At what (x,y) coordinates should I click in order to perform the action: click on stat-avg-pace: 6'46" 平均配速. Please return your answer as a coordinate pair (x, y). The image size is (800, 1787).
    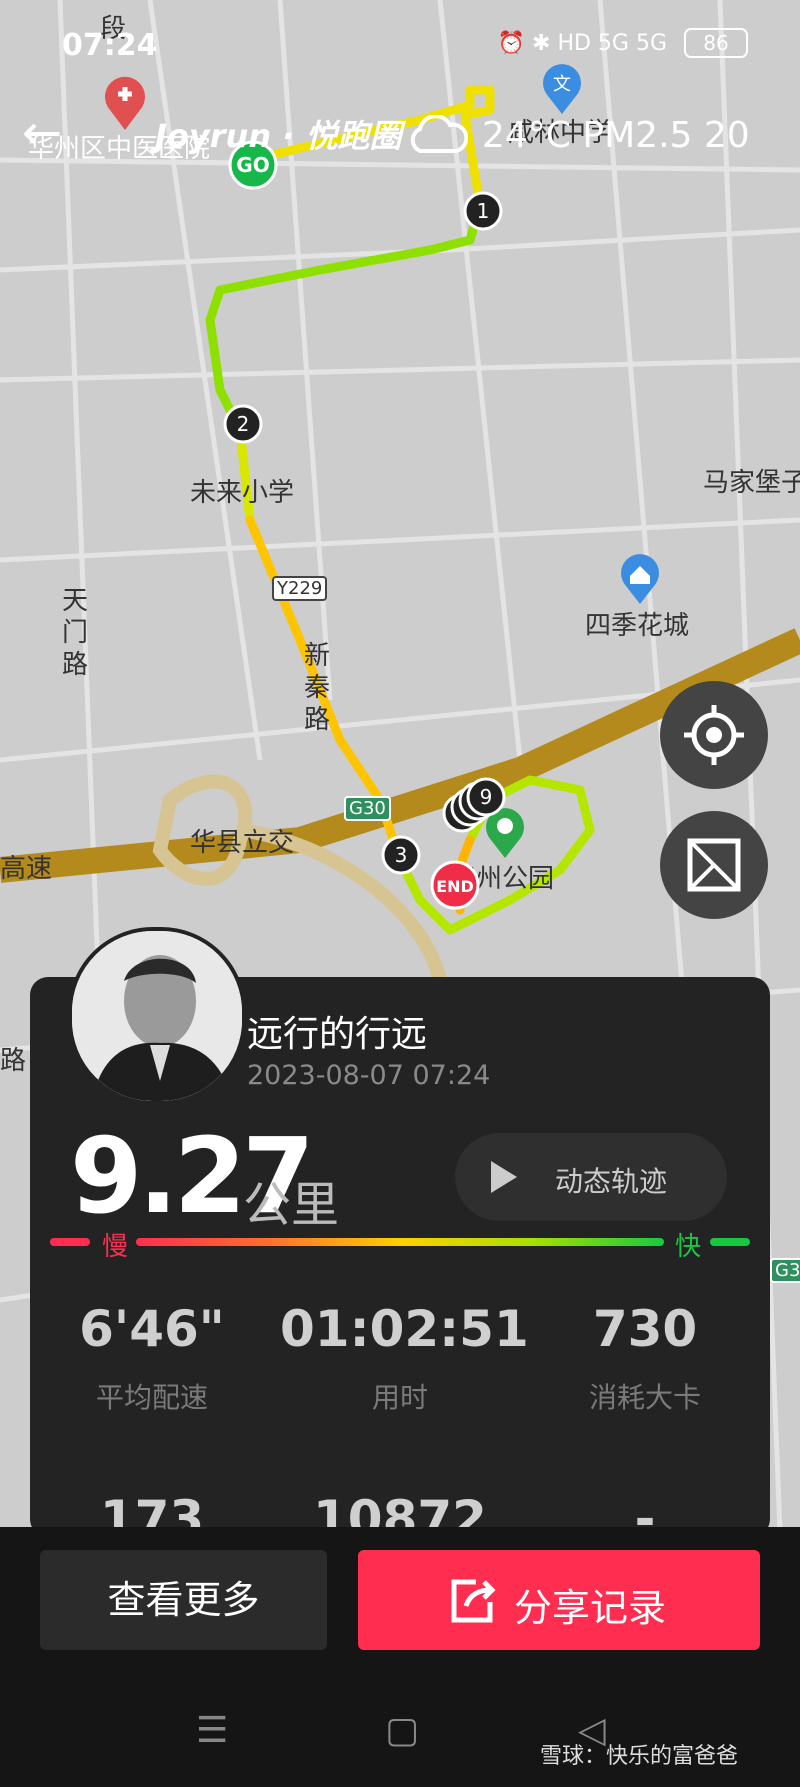
    Looking at the image, I should click on (152, 1358).